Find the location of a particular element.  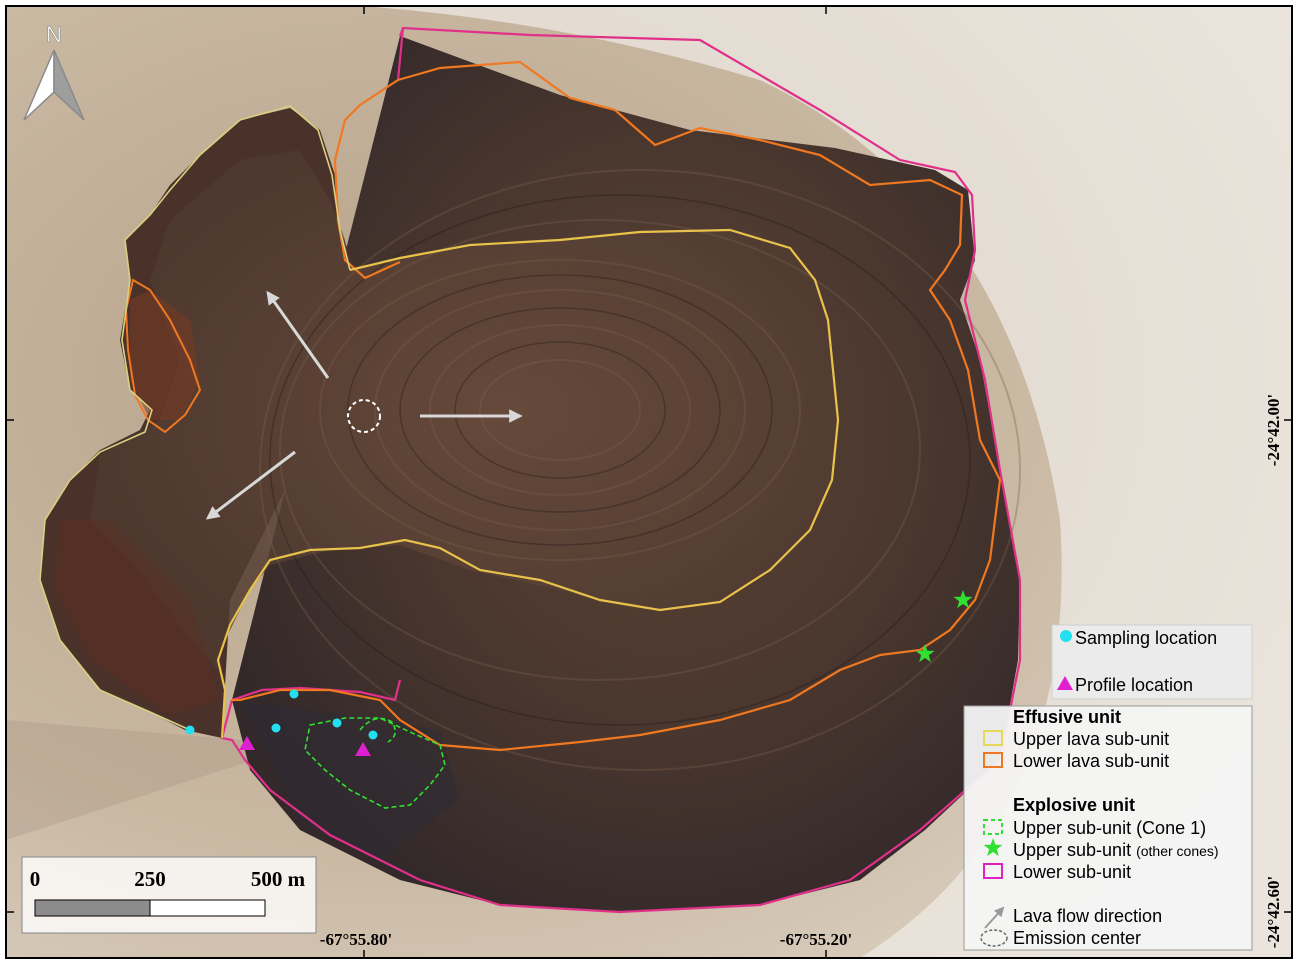

scale-bar: 0 250 500 m is located at coordinates (169, 895).